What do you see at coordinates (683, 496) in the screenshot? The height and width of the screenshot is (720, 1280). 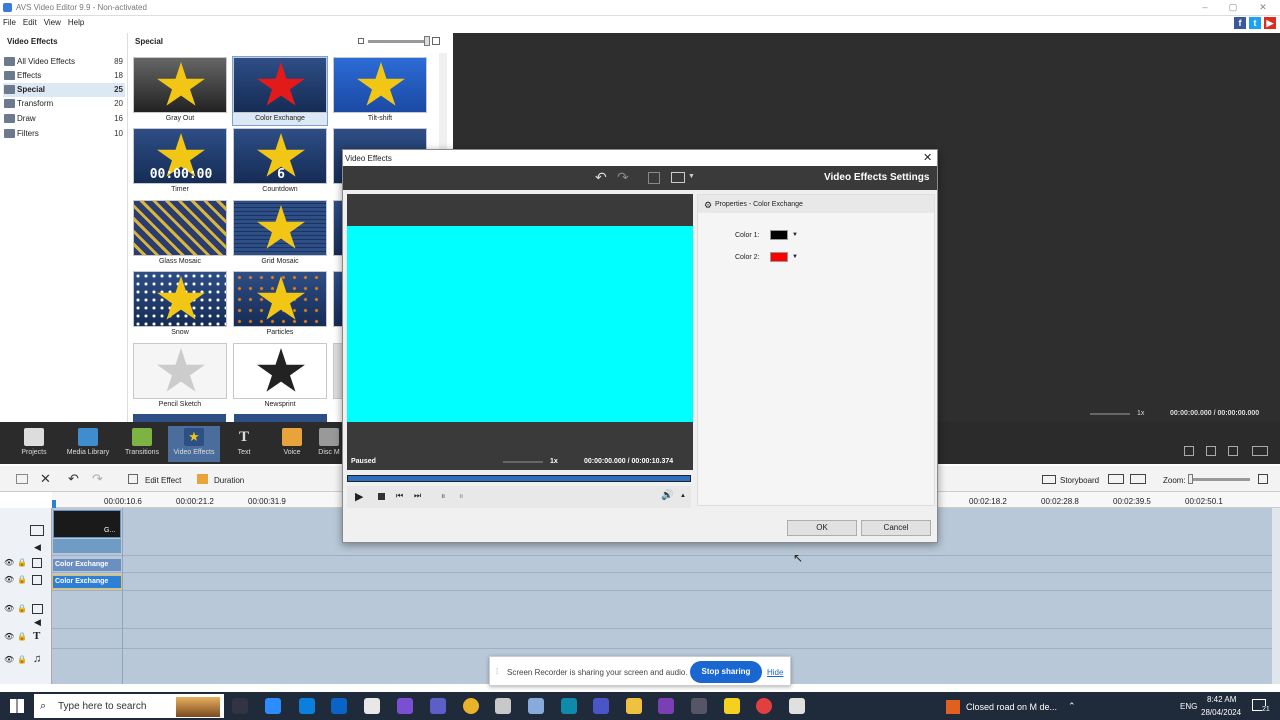 I see `volume-chevron-icon: ▲` at bounding box center [683, 496].